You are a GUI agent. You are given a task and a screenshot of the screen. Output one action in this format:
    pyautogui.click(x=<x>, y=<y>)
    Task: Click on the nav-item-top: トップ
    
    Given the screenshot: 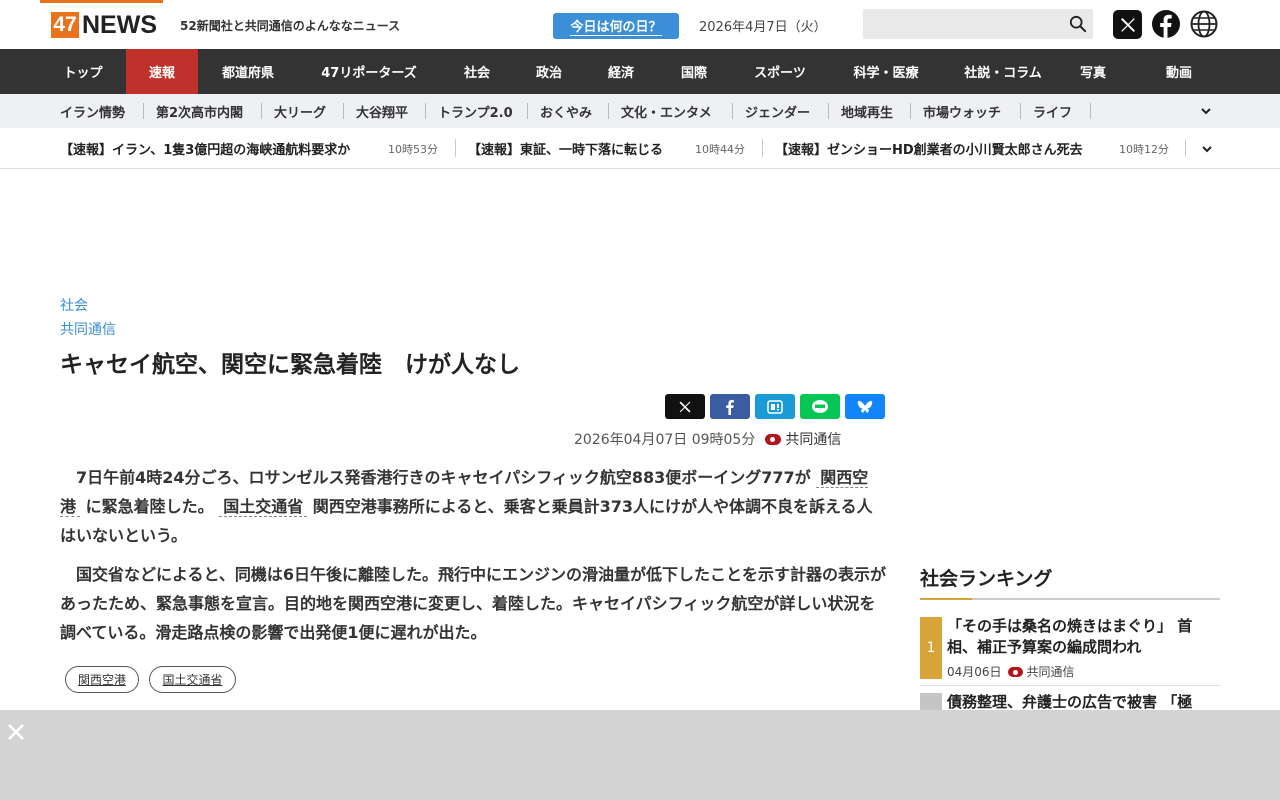 What is the action you would take?
    pyautogui.click(x=83, y=71)
    